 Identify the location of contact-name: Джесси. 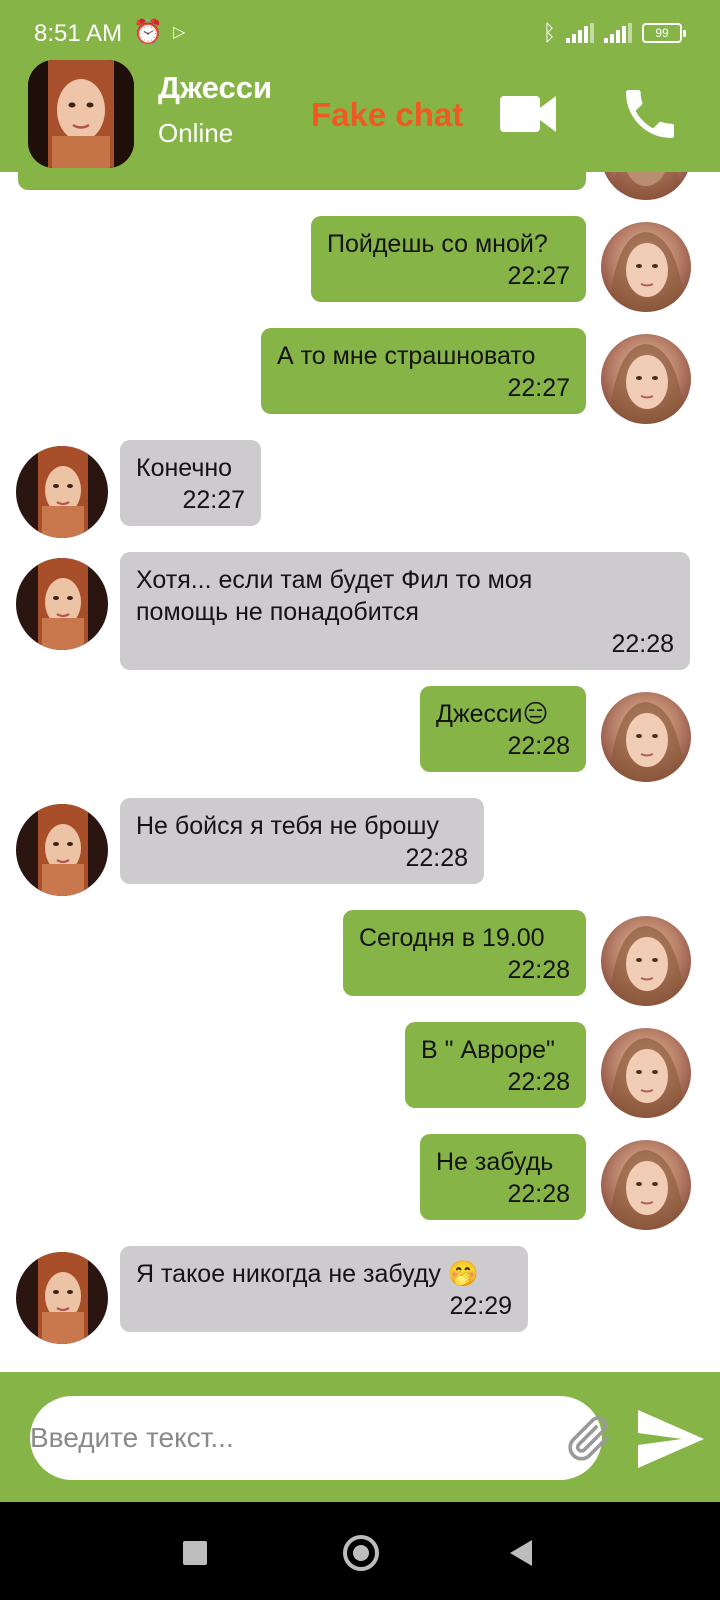
(215, 88).